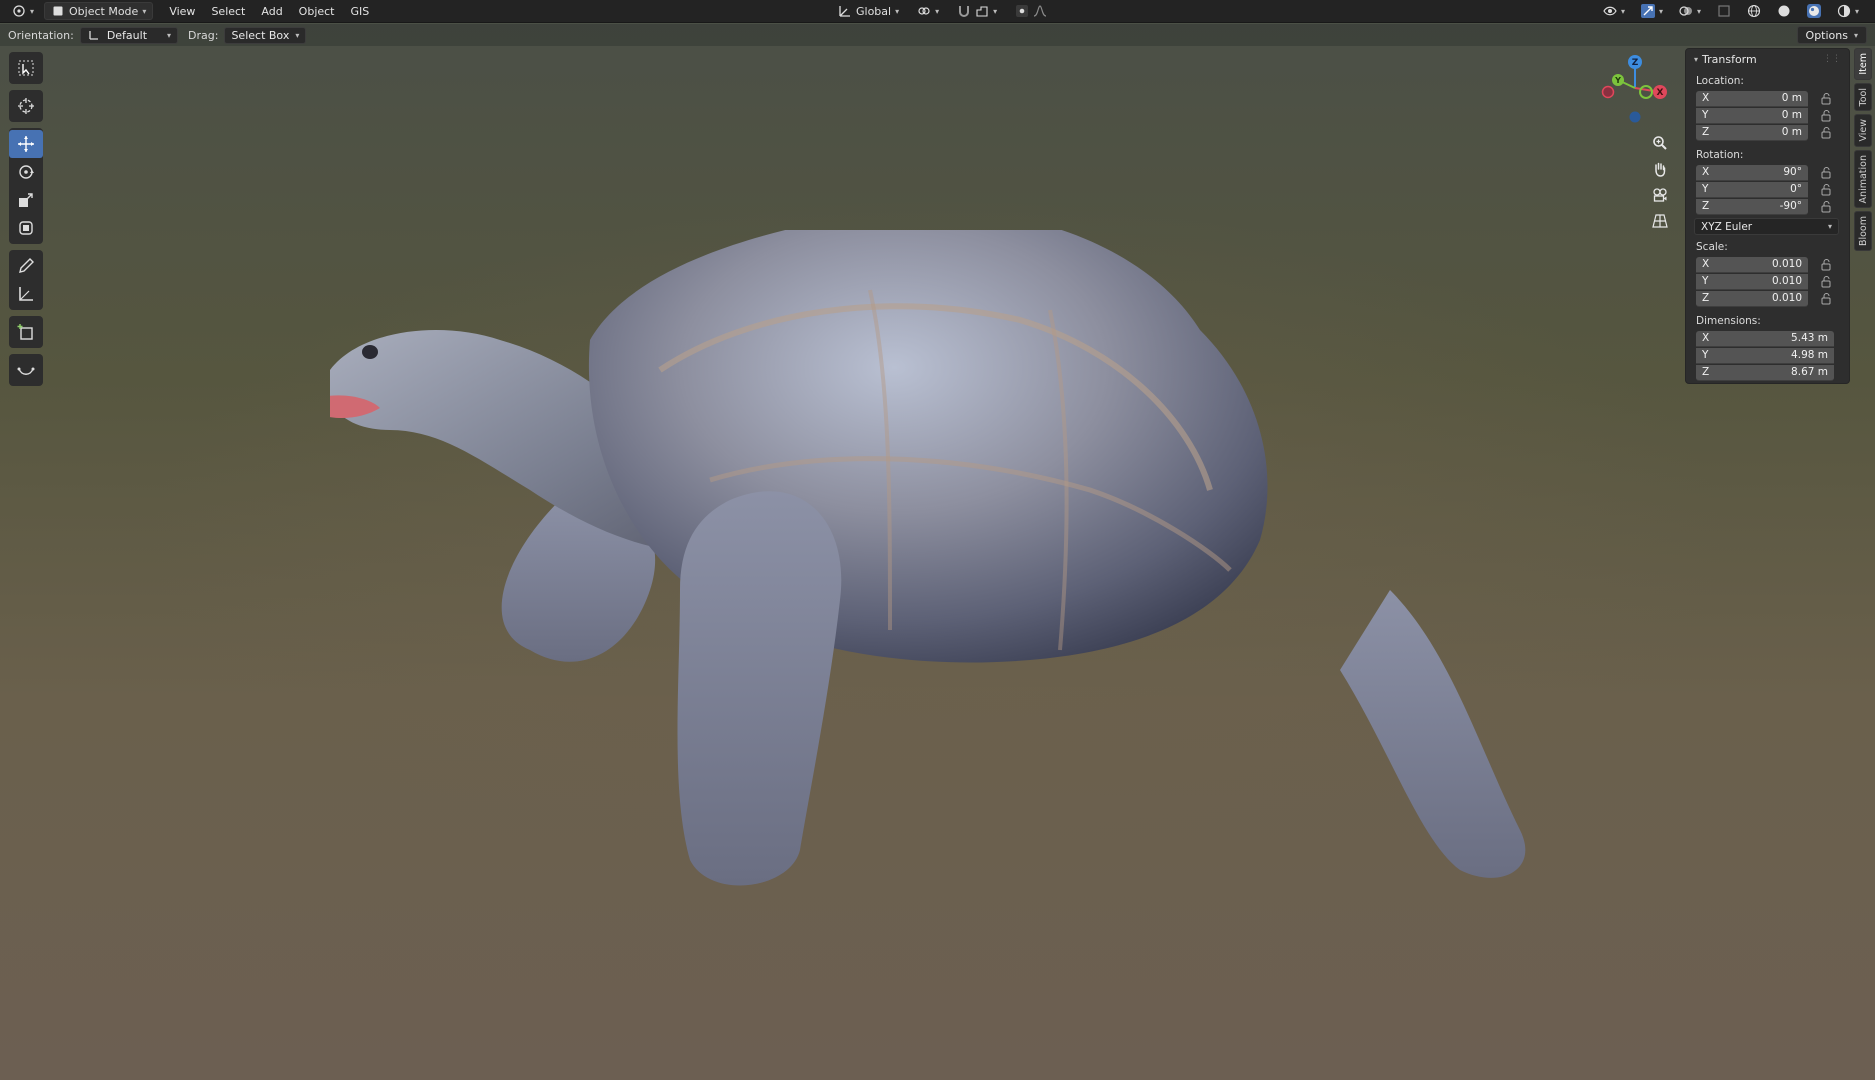  What do you see at coordinates (1752, 98) in the screenshot?
I see `location-x-field: X 0 m` at bounding box center [1752, 98].